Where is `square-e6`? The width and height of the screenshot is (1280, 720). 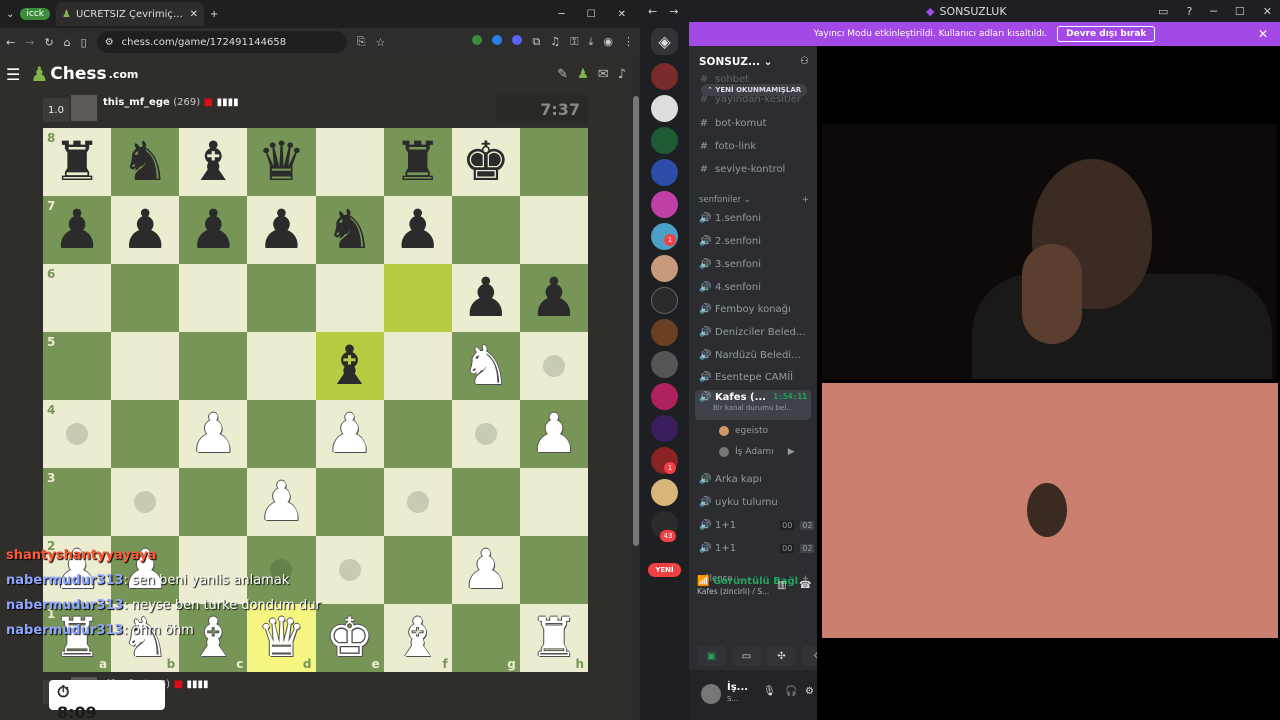
square-e6 is located at coordinates (349, 298).